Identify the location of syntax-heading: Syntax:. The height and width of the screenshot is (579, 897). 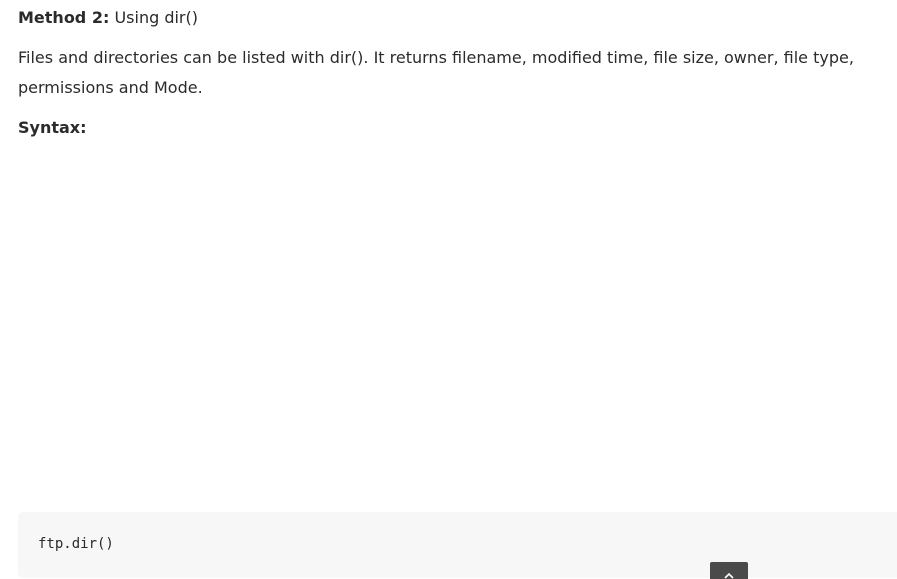
(52, 127).